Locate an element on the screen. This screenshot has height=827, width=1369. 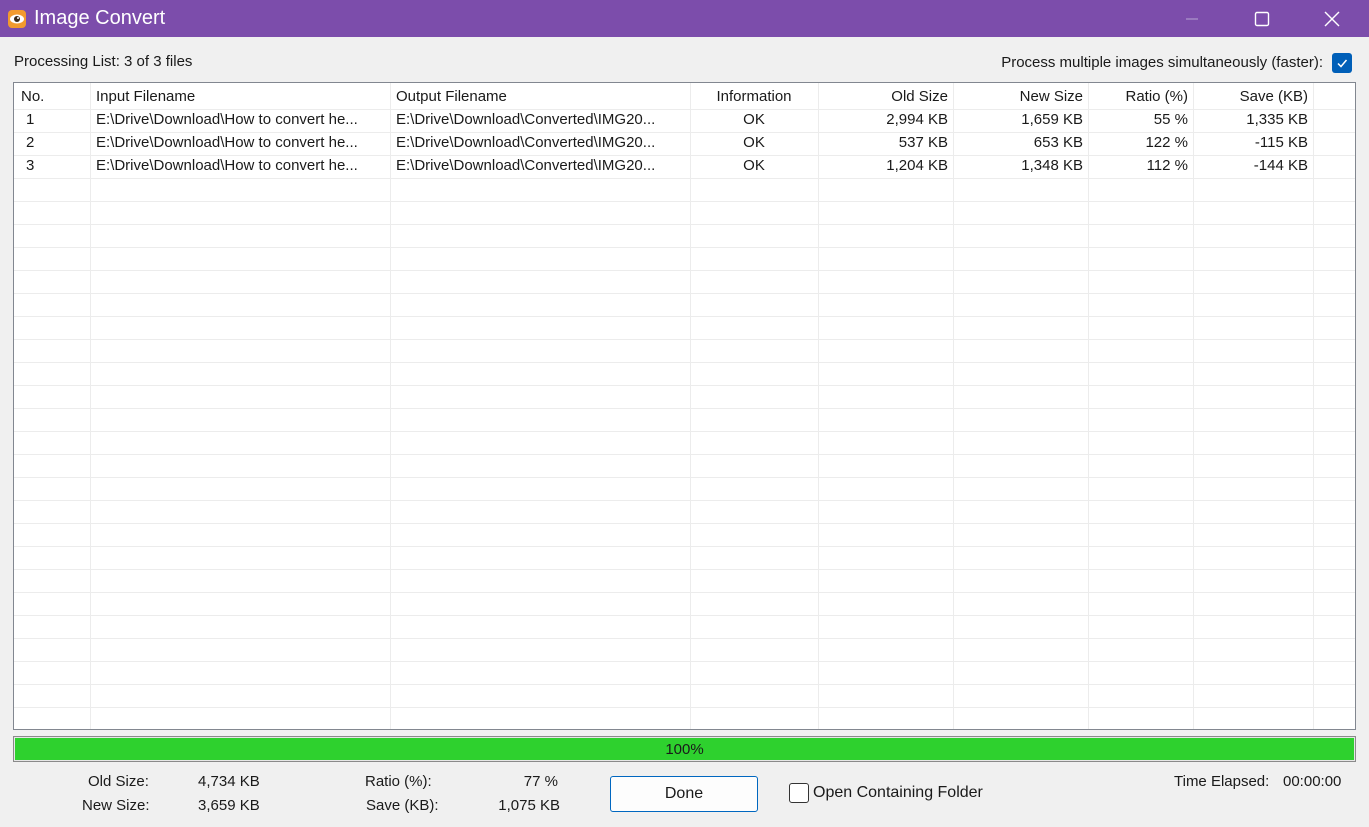
old-size-value: 4,734 KB is located at coordinates (229, 781).